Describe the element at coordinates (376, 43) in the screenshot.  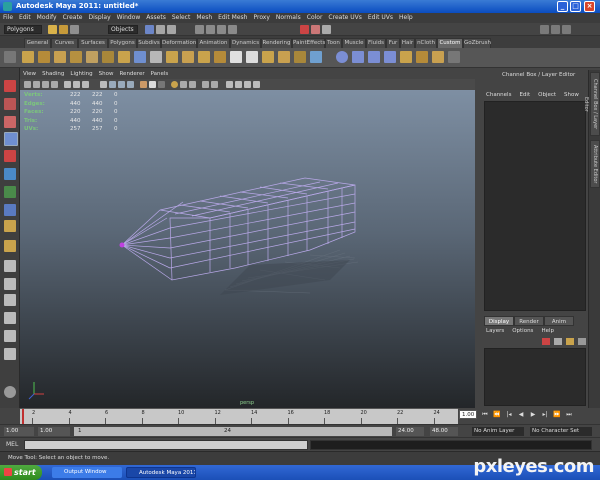
I see `shelf-tab-fluids: Fluids` at that location.